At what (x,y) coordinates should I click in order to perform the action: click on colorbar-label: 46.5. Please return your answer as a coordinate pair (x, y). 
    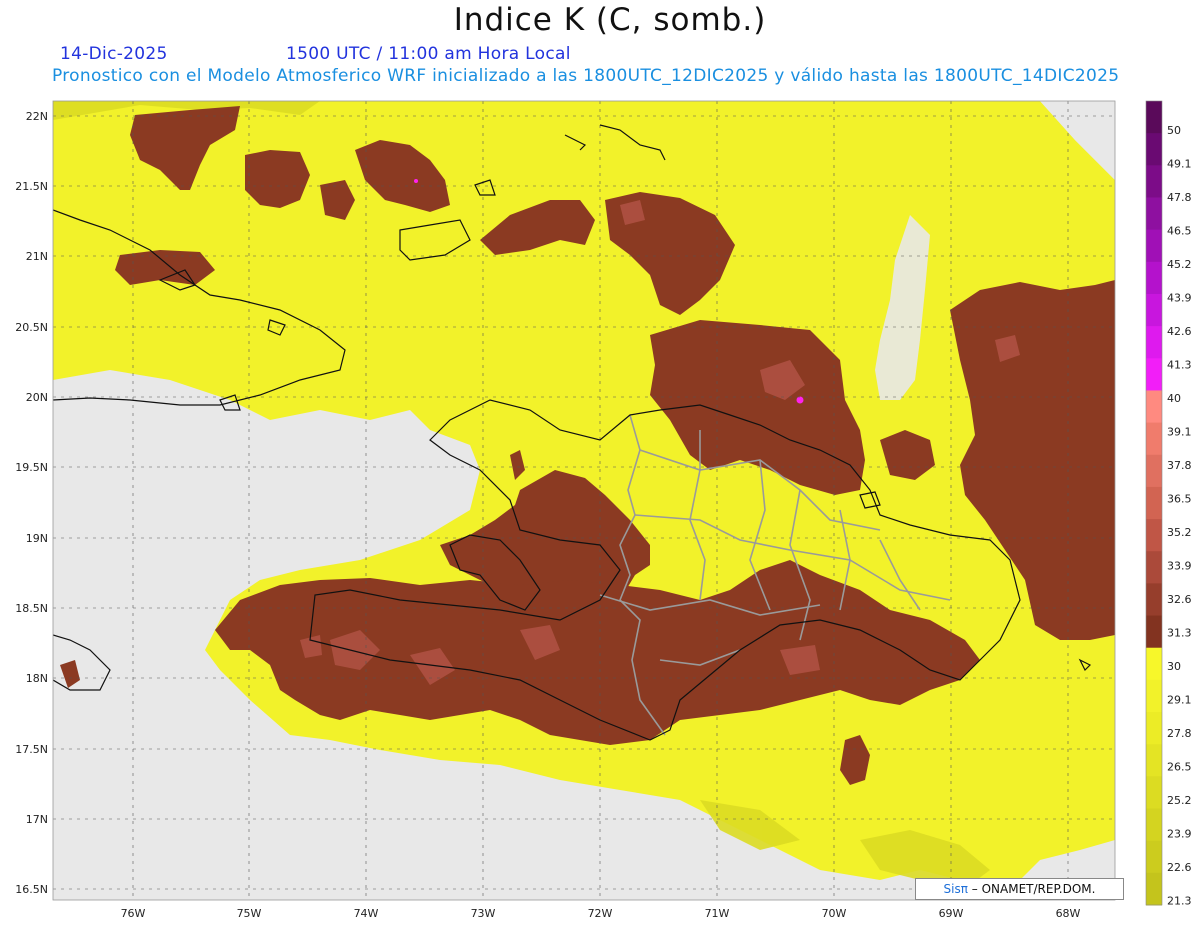
    Looking at the image, I should click on (1179, 231).